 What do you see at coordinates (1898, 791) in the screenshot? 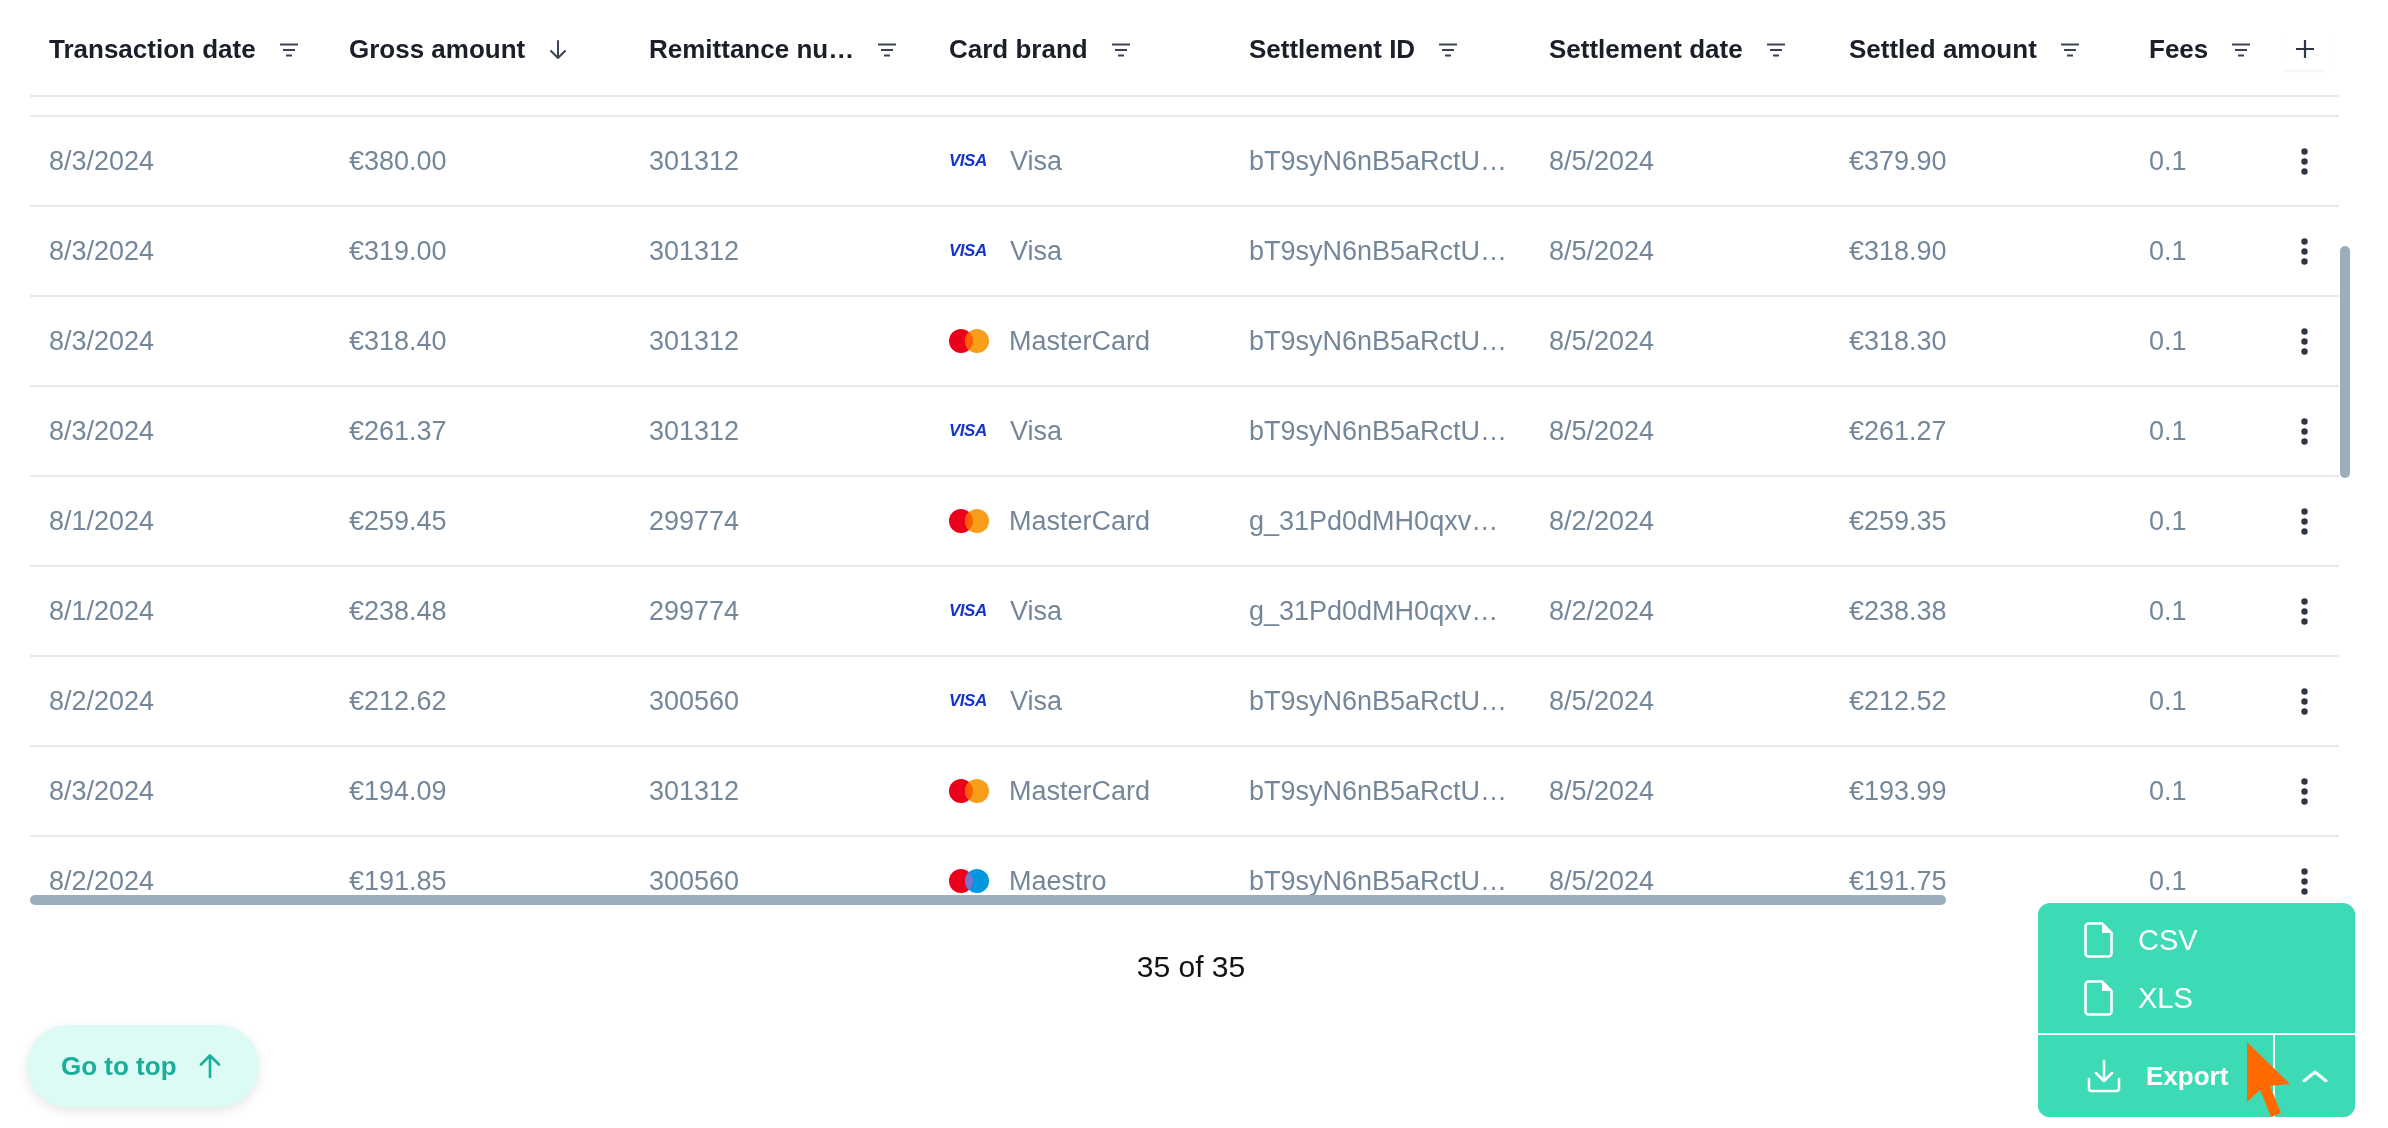
I see `table-cell: €193.99` at bounding box center [1898, 791].